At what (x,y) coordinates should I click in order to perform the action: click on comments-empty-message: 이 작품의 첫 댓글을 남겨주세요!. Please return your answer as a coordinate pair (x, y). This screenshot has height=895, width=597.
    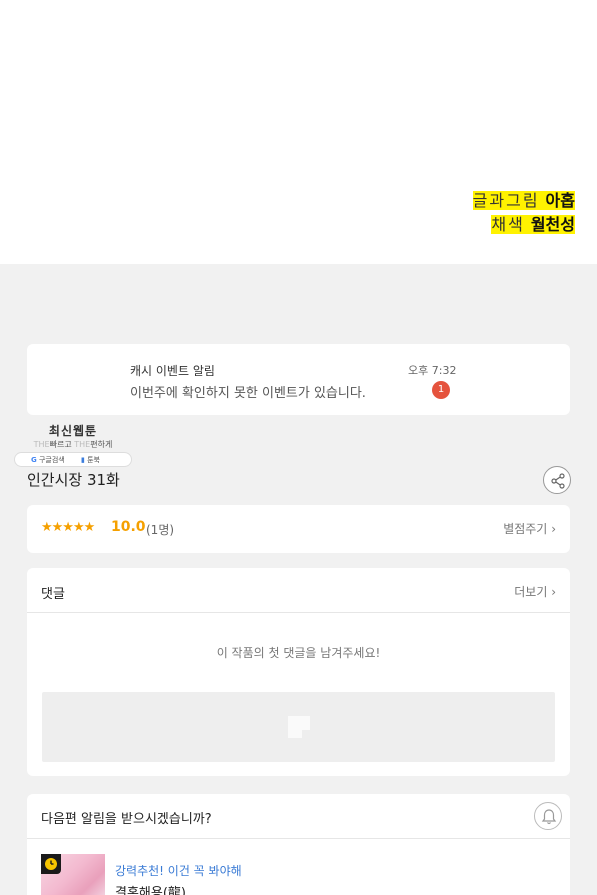
    Looking at the image, I should click on (298, 653).